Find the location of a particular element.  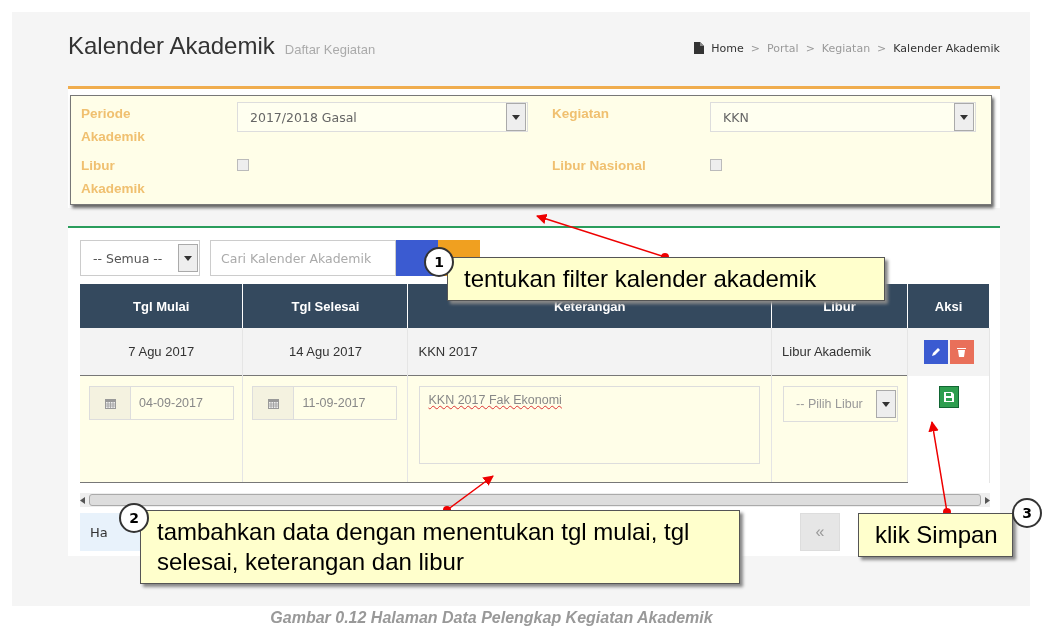

table-cell: 14 Agu 2017 is located at coordinates (325, 352).